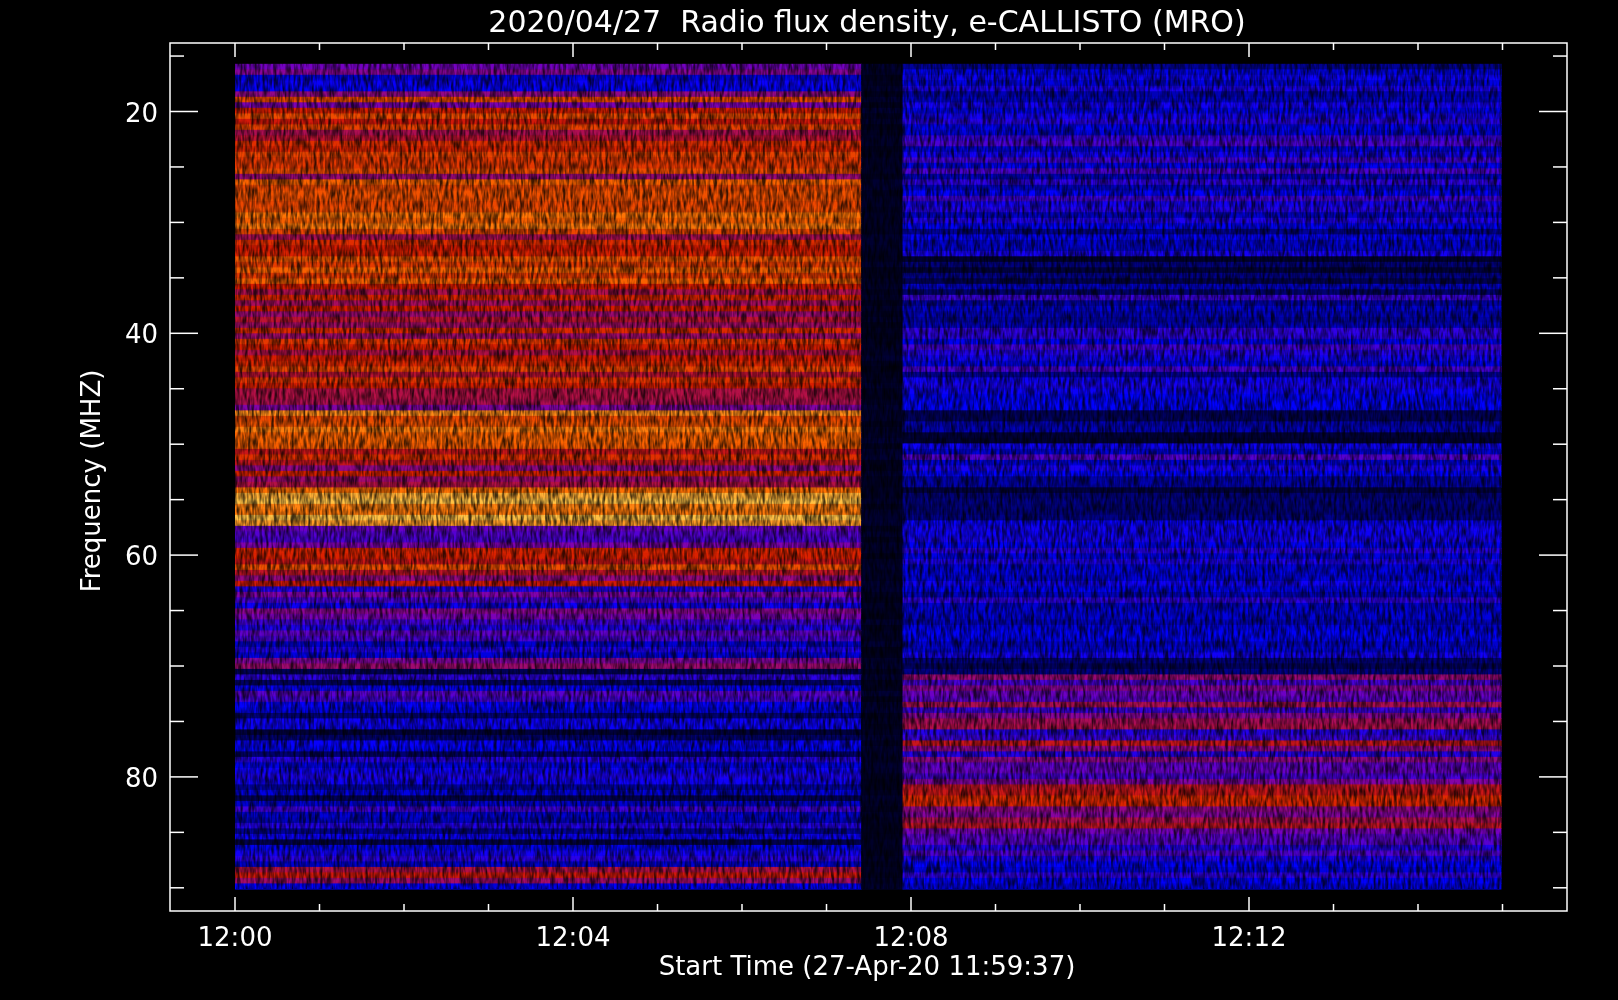 This screenshot has width=1618, height=1000. Describe the element at coordinates (867, 21) in the screenshot. I see `chart-title: 2020/04/27 Radio flux density, e-CALLISTO (MRO)` at that location.